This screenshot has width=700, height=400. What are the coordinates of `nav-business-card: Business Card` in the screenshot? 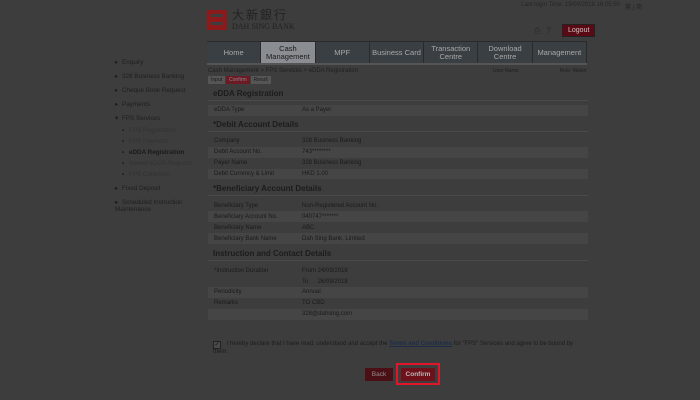 It's located at (397, 52).